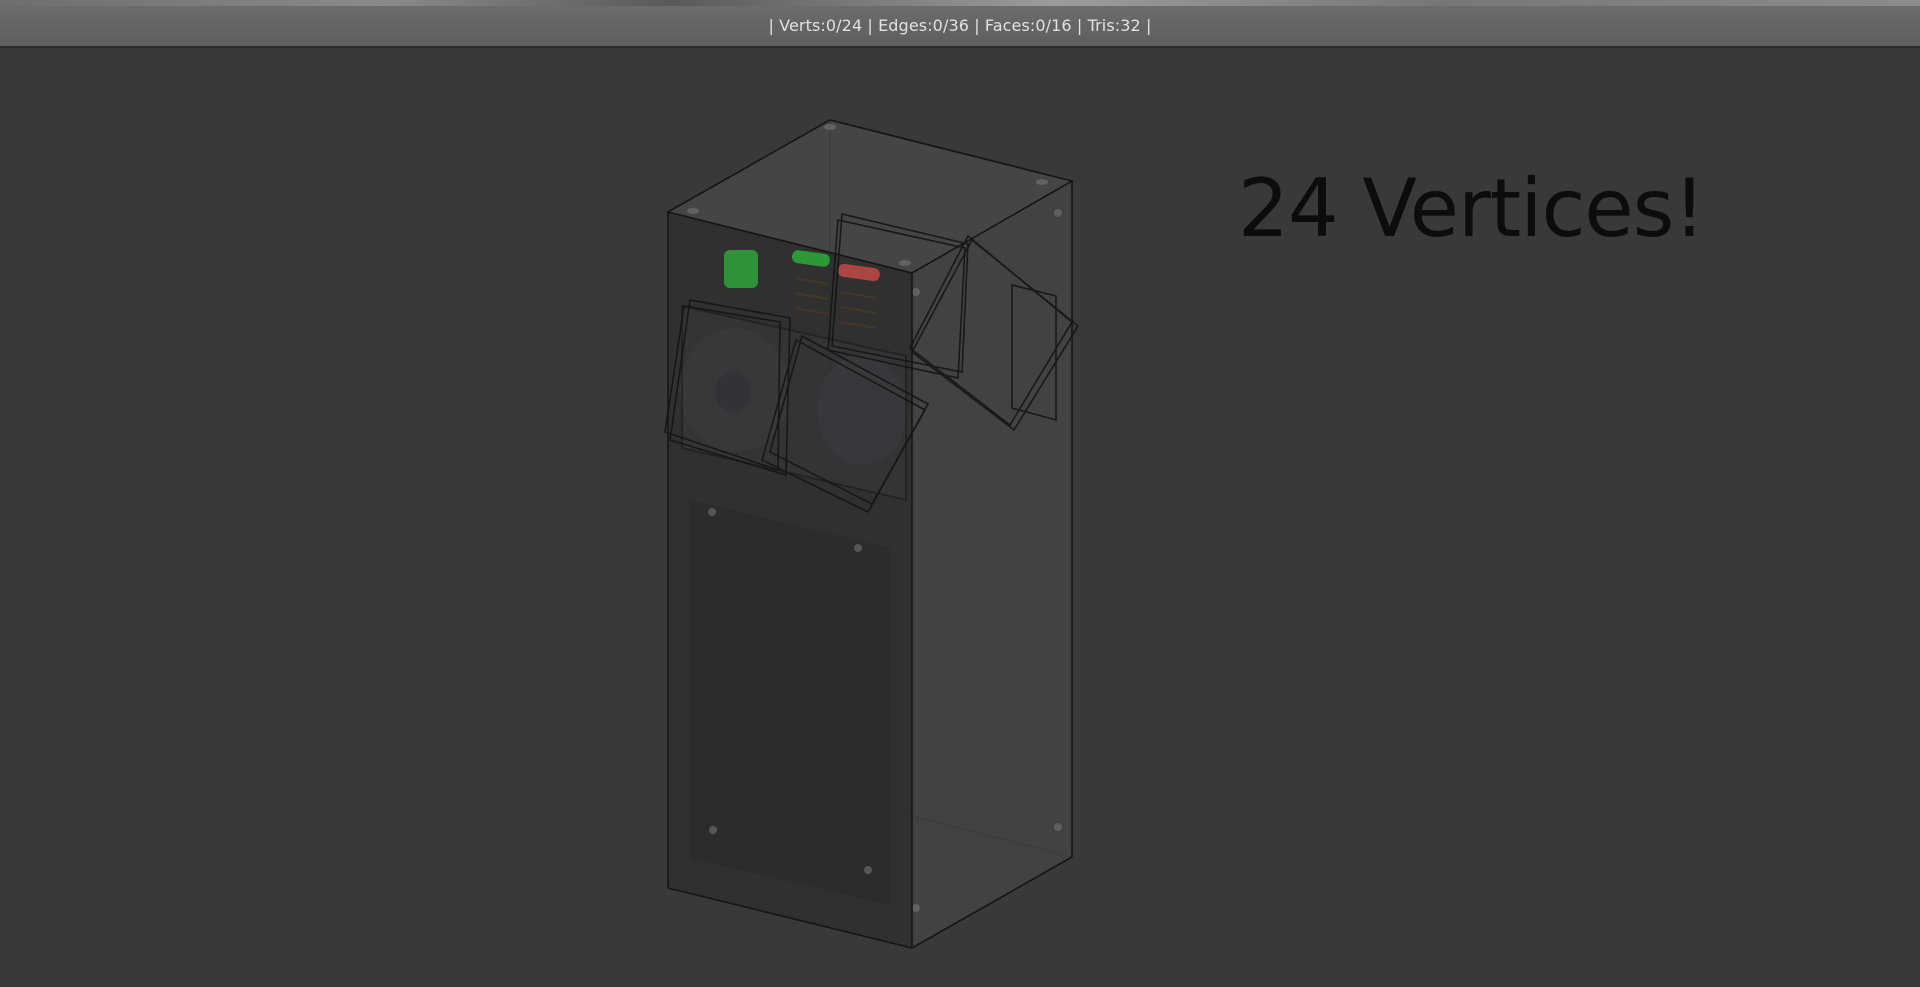 This screenshot has height=987, width=1920. What do you see at coordinates (741, 269) in the screenshot?
I see `power-indicator-icon` at bounding box center [741, 269].